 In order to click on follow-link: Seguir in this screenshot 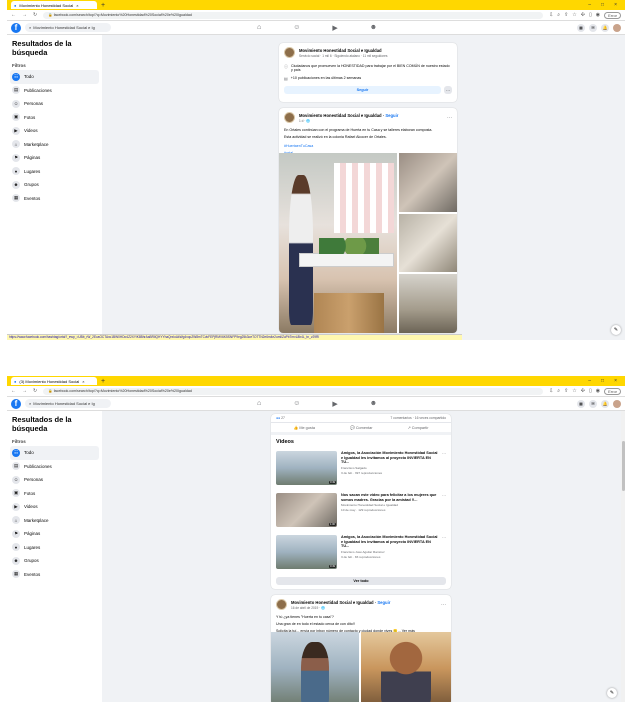, I will do `click(391, 115)`.